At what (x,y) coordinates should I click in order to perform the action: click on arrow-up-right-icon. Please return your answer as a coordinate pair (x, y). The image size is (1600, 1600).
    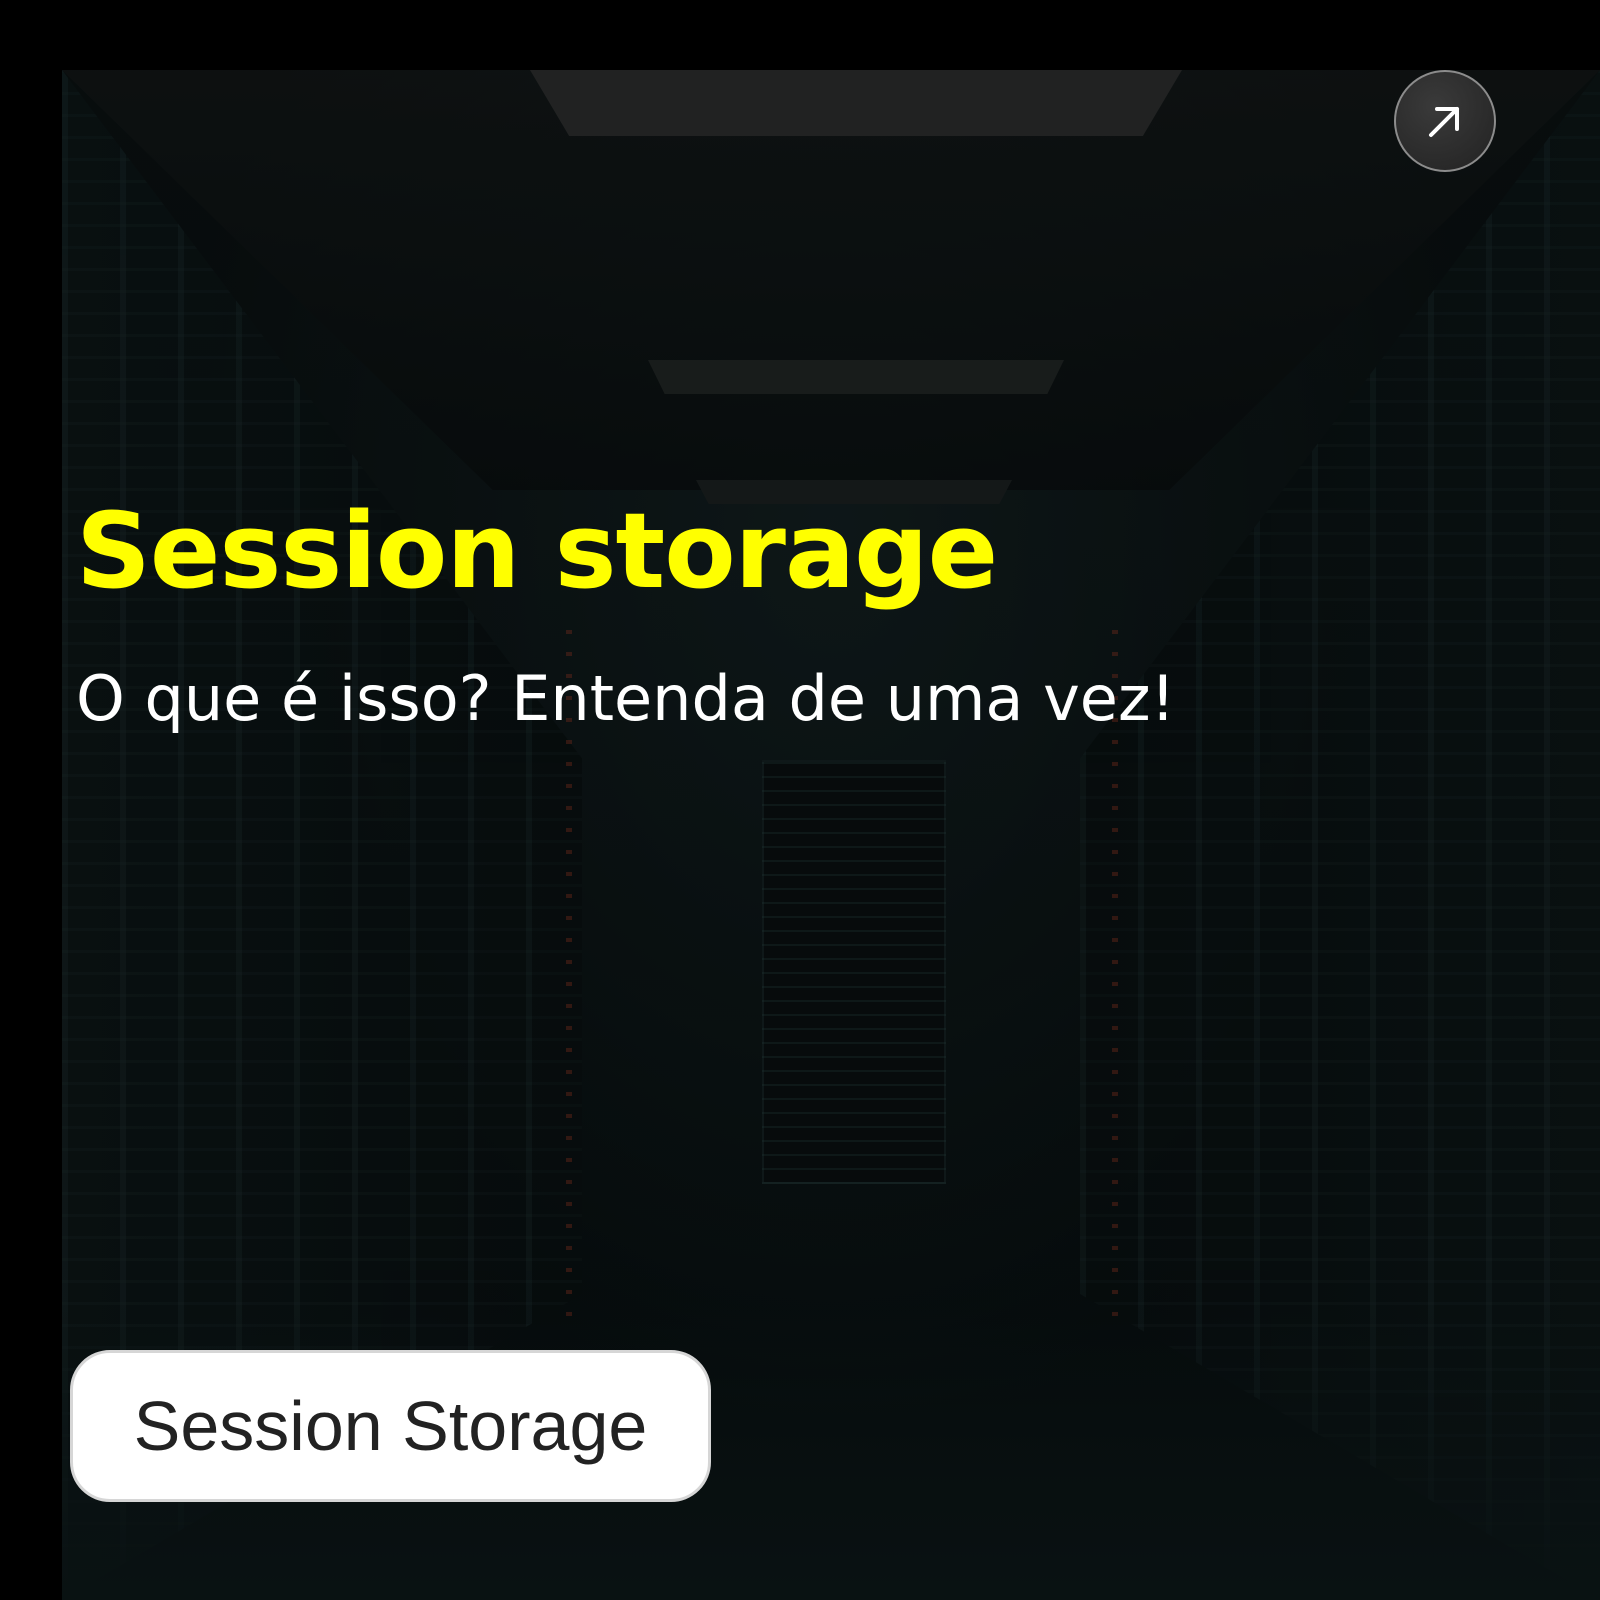
    Looking at the image, I should click on (1444, 122).